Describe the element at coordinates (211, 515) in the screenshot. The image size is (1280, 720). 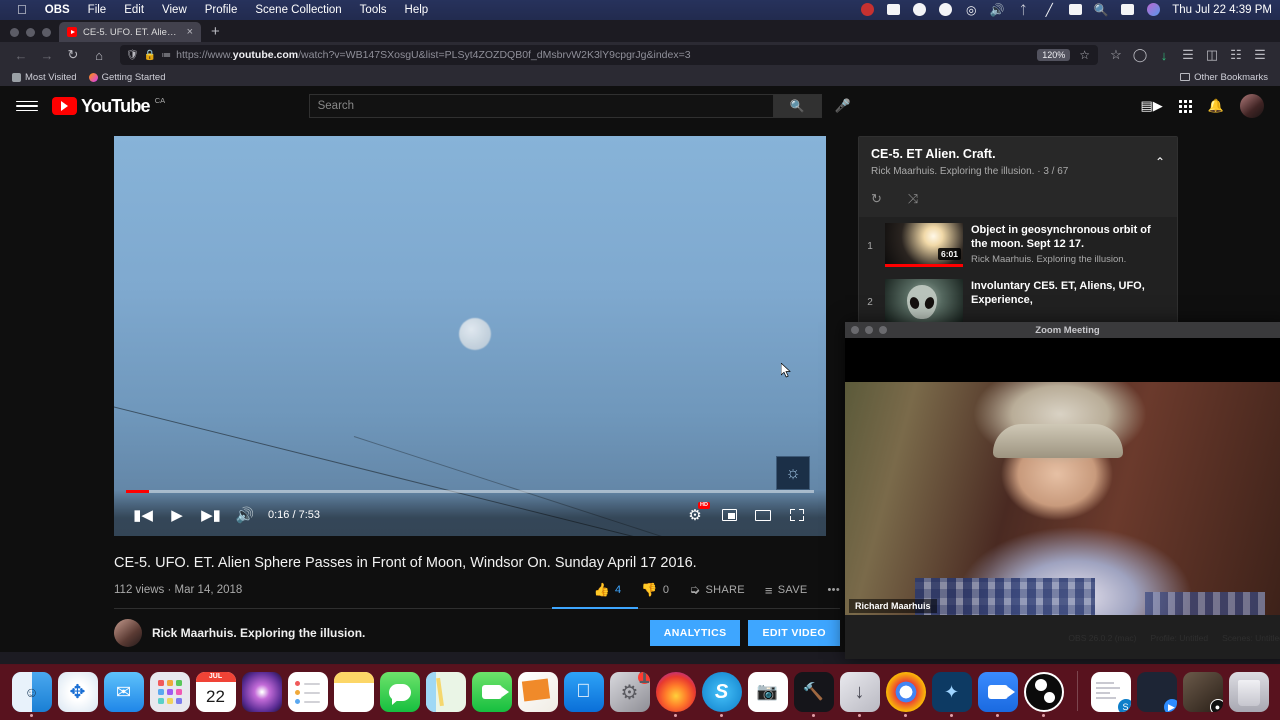
I see `next-button: ▶▮` at that location.